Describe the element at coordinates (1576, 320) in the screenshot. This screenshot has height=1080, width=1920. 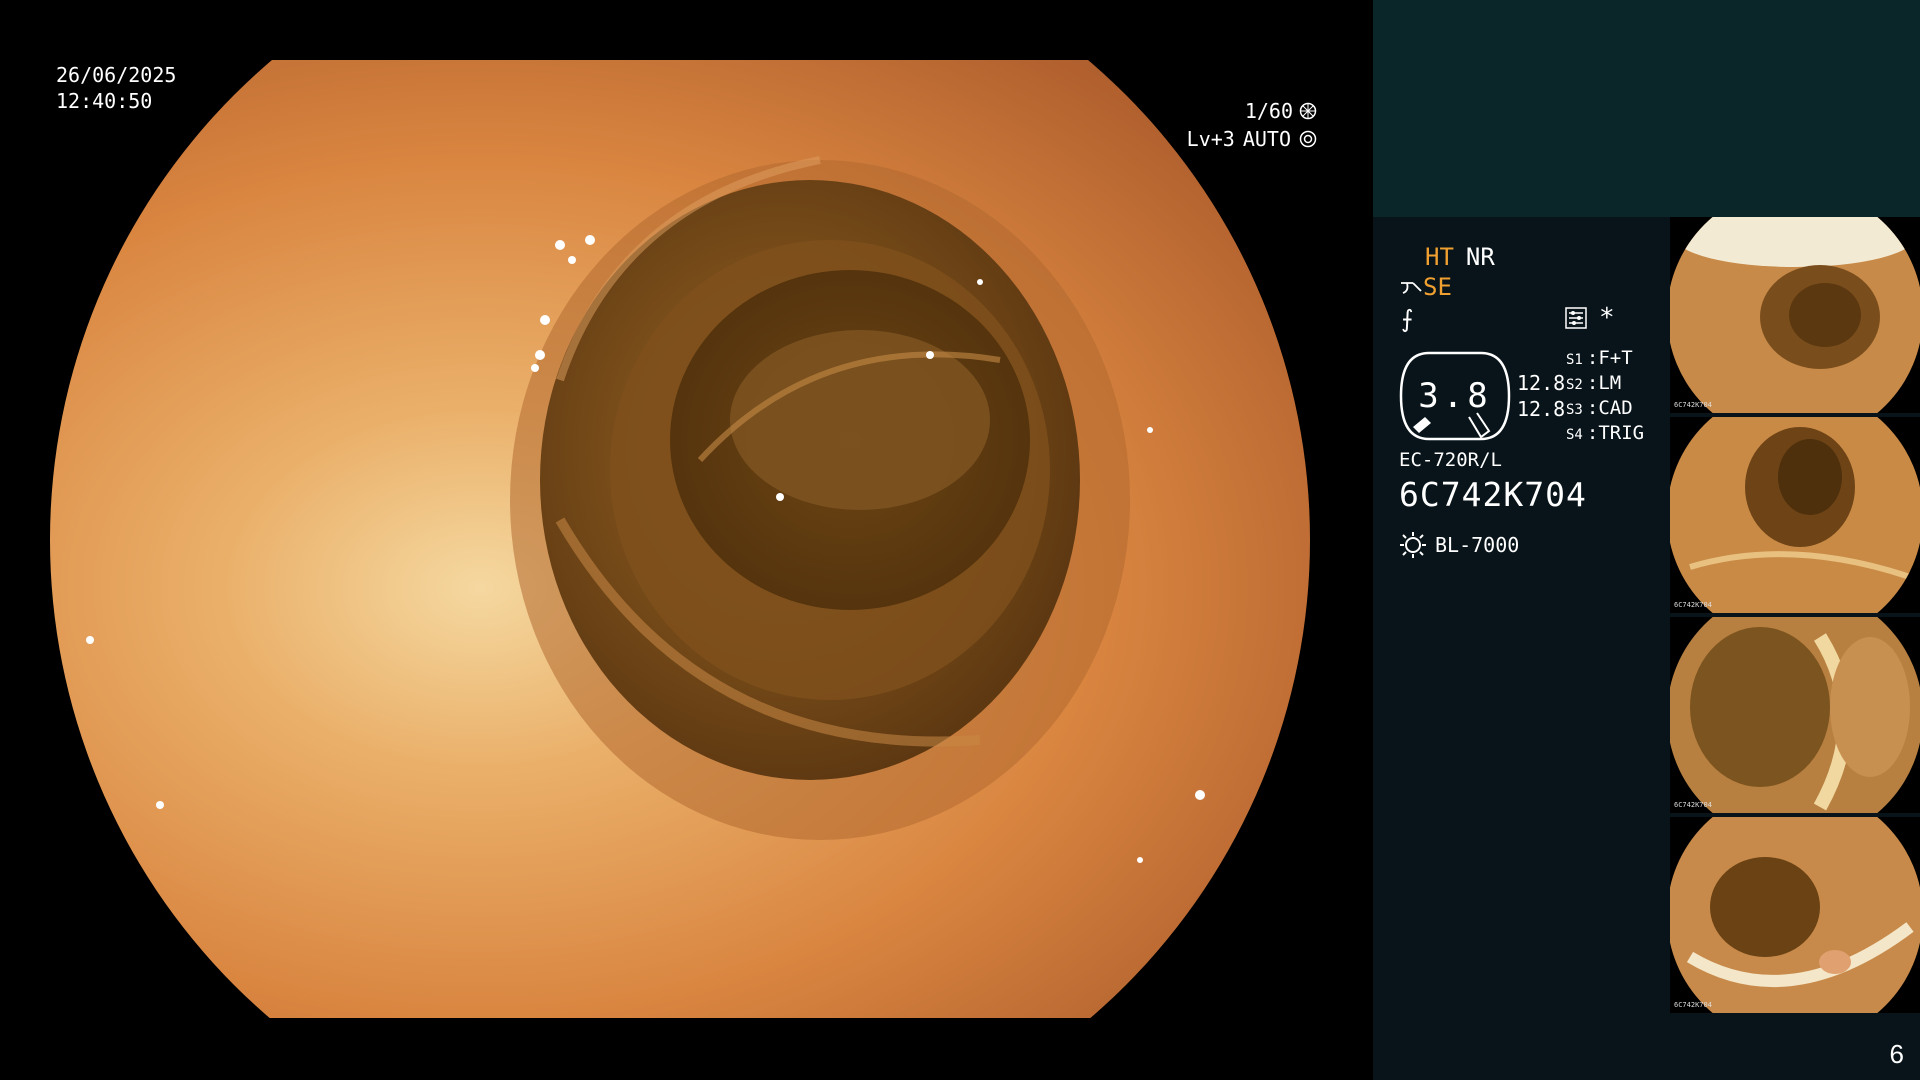
I see `settings-menu-icon` at that location.